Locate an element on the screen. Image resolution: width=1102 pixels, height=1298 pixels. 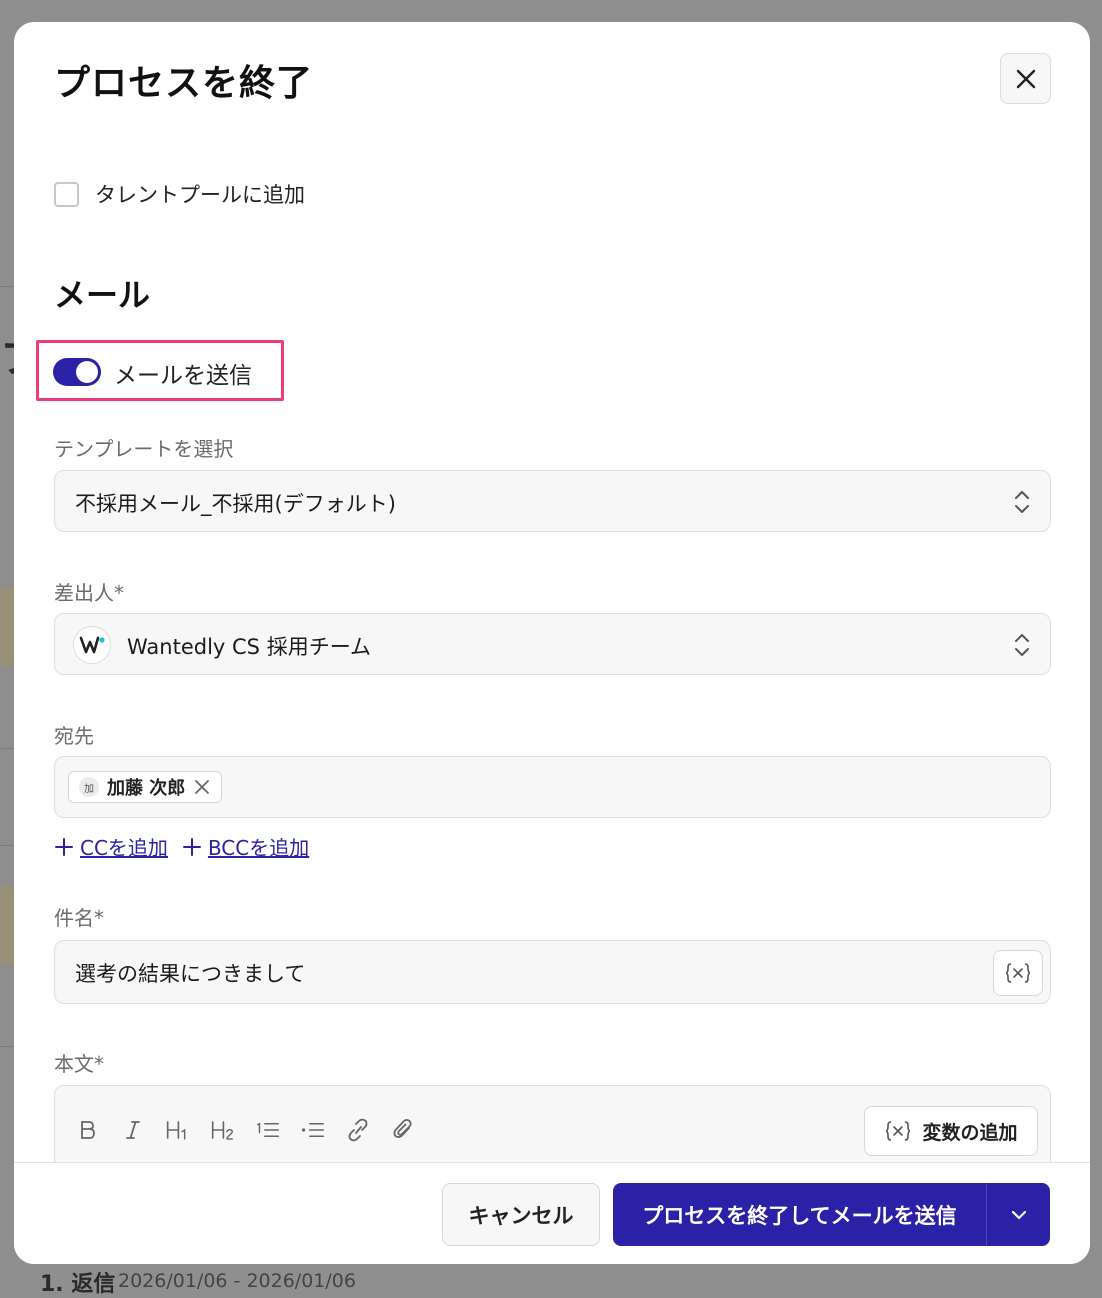
wantedly-logo-icon is located at coordinates (92, 645).